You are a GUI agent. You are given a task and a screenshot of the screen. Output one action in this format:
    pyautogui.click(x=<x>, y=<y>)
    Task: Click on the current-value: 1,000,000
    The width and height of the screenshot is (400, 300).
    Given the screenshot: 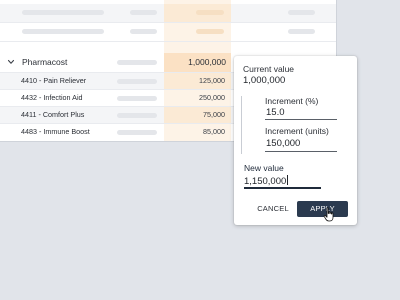 What is the action you would take?
    pyautogui.click(x=264, y=80)
    